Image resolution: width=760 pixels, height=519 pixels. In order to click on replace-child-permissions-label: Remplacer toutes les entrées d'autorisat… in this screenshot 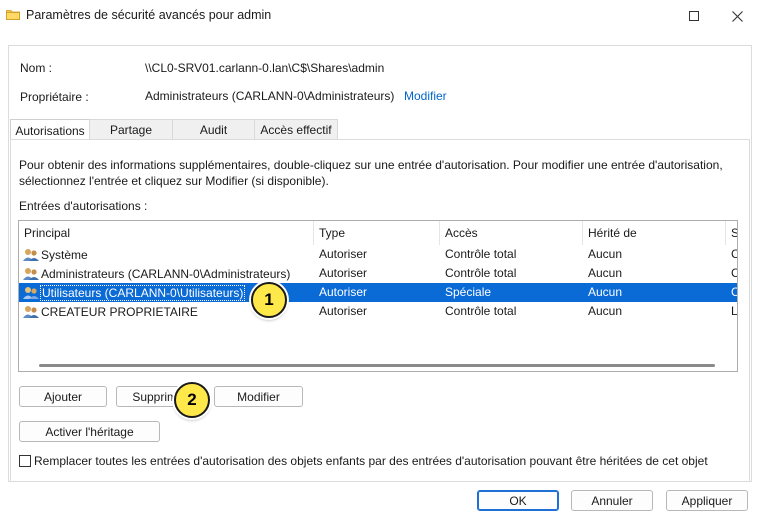, I will do `click(371, 461)`.